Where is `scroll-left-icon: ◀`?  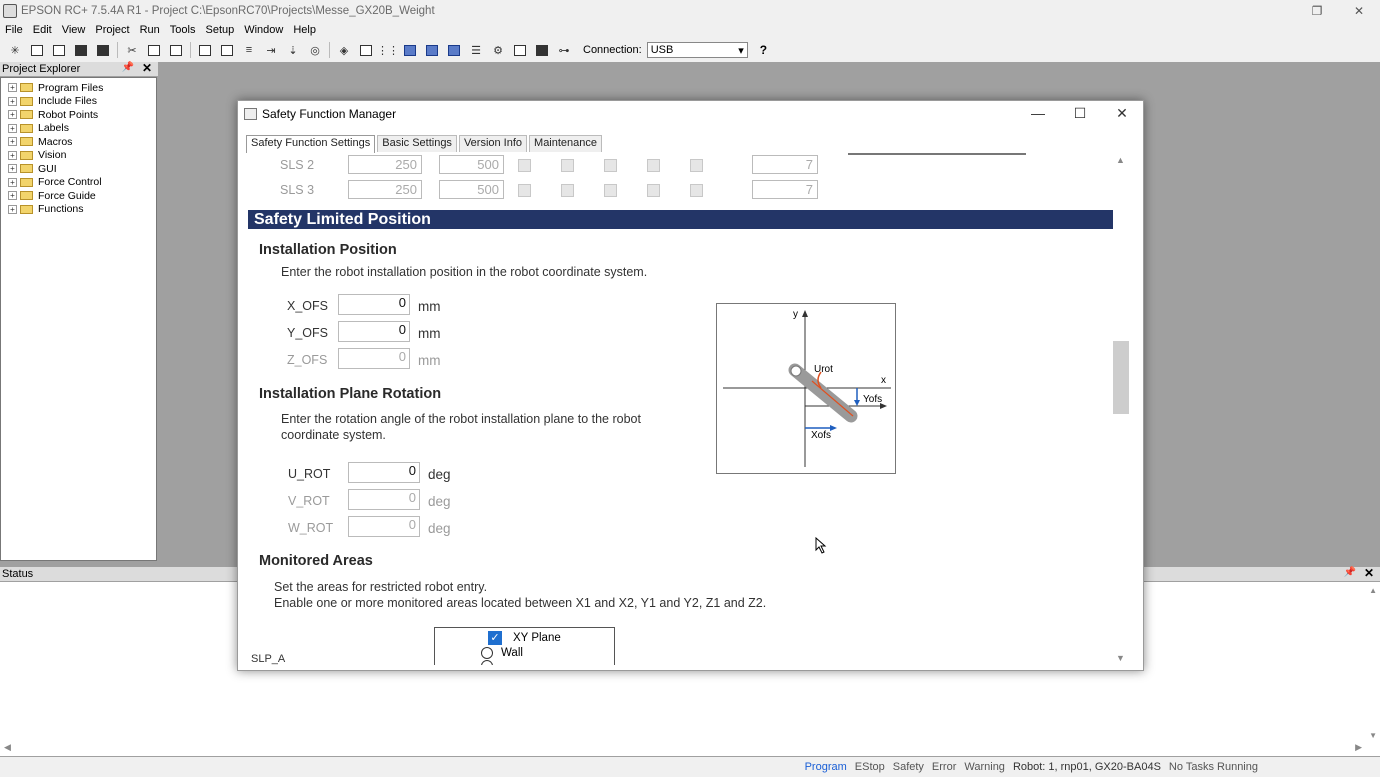 scroll-left-icon: ◀ is located at coordinates (7, 747).